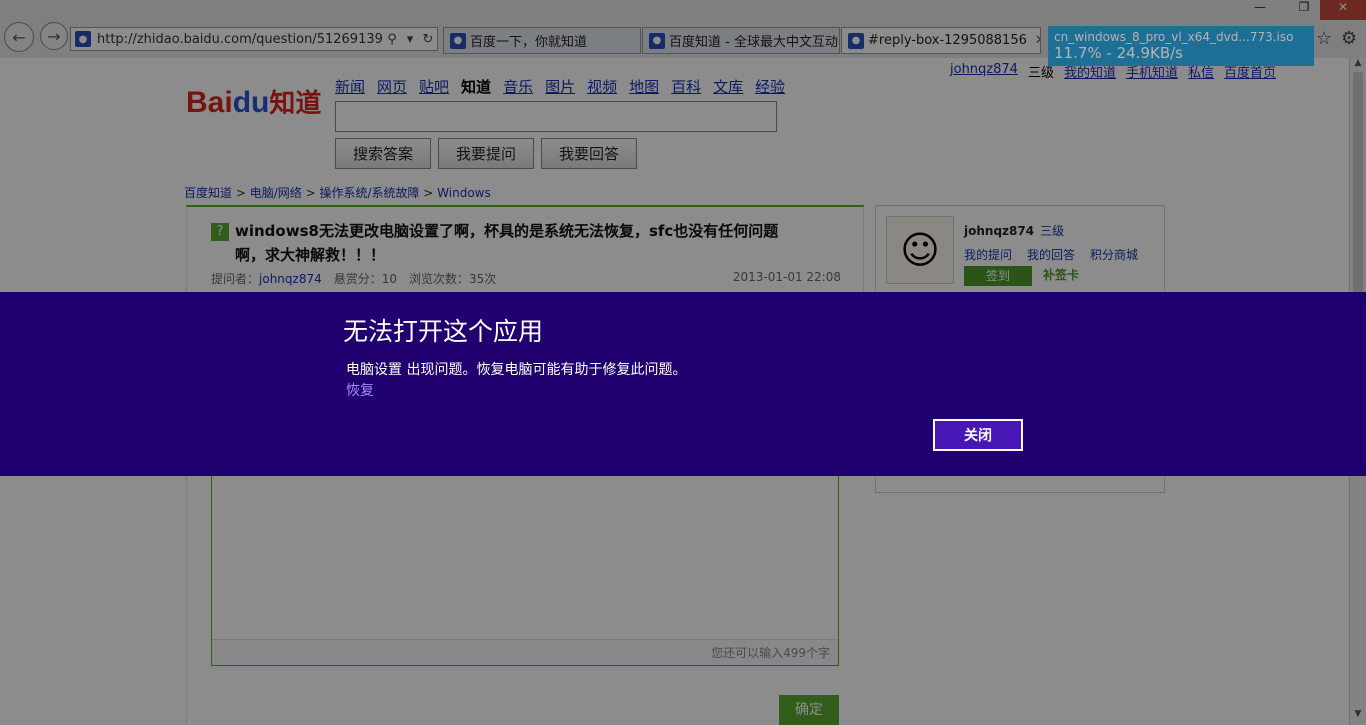  I want to click on download-progress: 11.7% - 24.9KB/s, so click(1118, 53).